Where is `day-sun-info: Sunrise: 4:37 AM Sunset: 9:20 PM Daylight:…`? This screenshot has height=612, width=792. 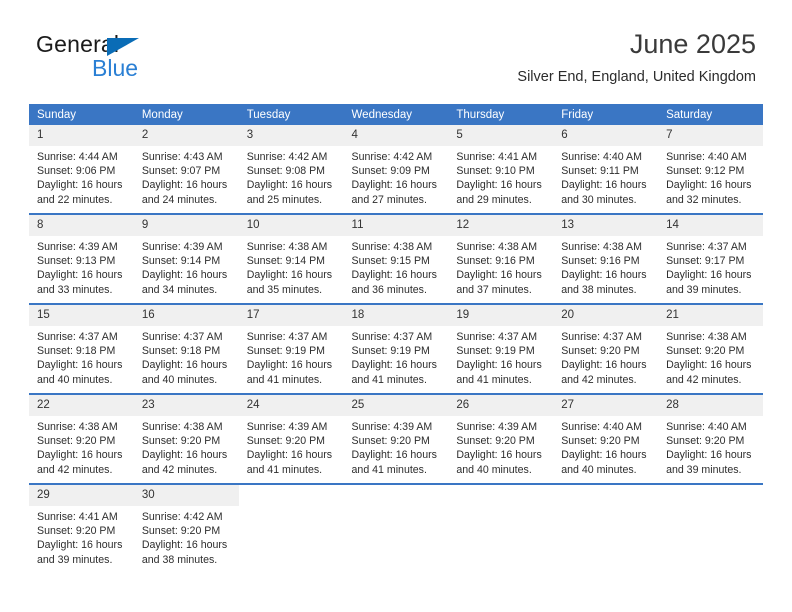
day-sun-info: Sunrise: 4:37 AM Sunset: 9:20 PM Daylight:… is located at coordinates (605, 356).